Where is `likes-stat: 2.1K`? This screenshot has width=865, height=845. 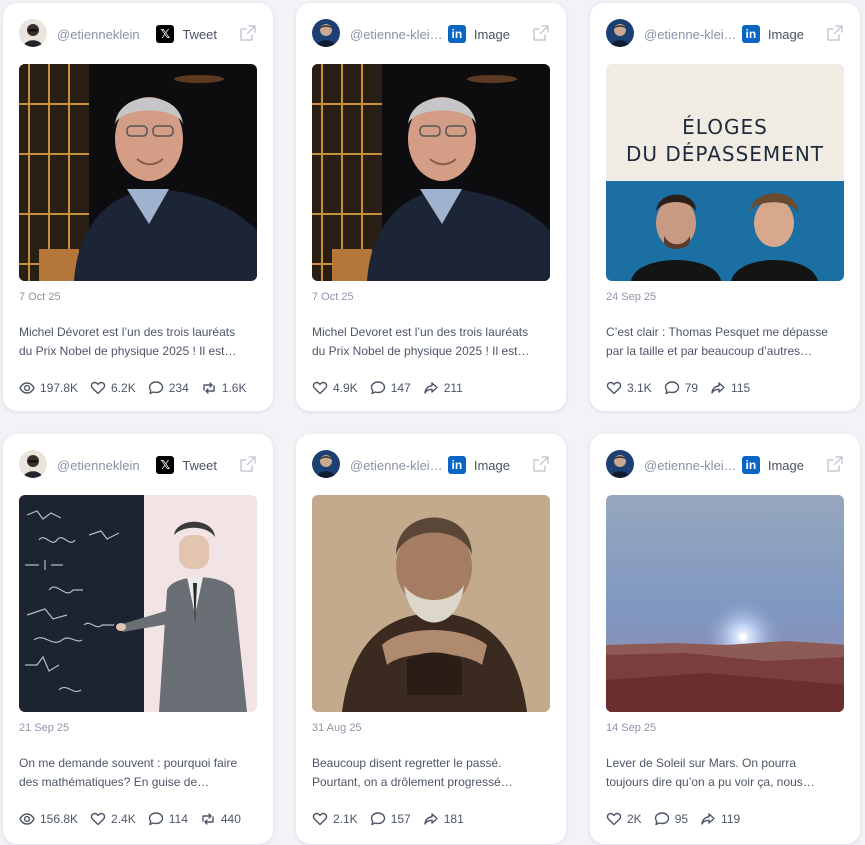
likes-stat: 2.1K is located at coordinates (335, 819).